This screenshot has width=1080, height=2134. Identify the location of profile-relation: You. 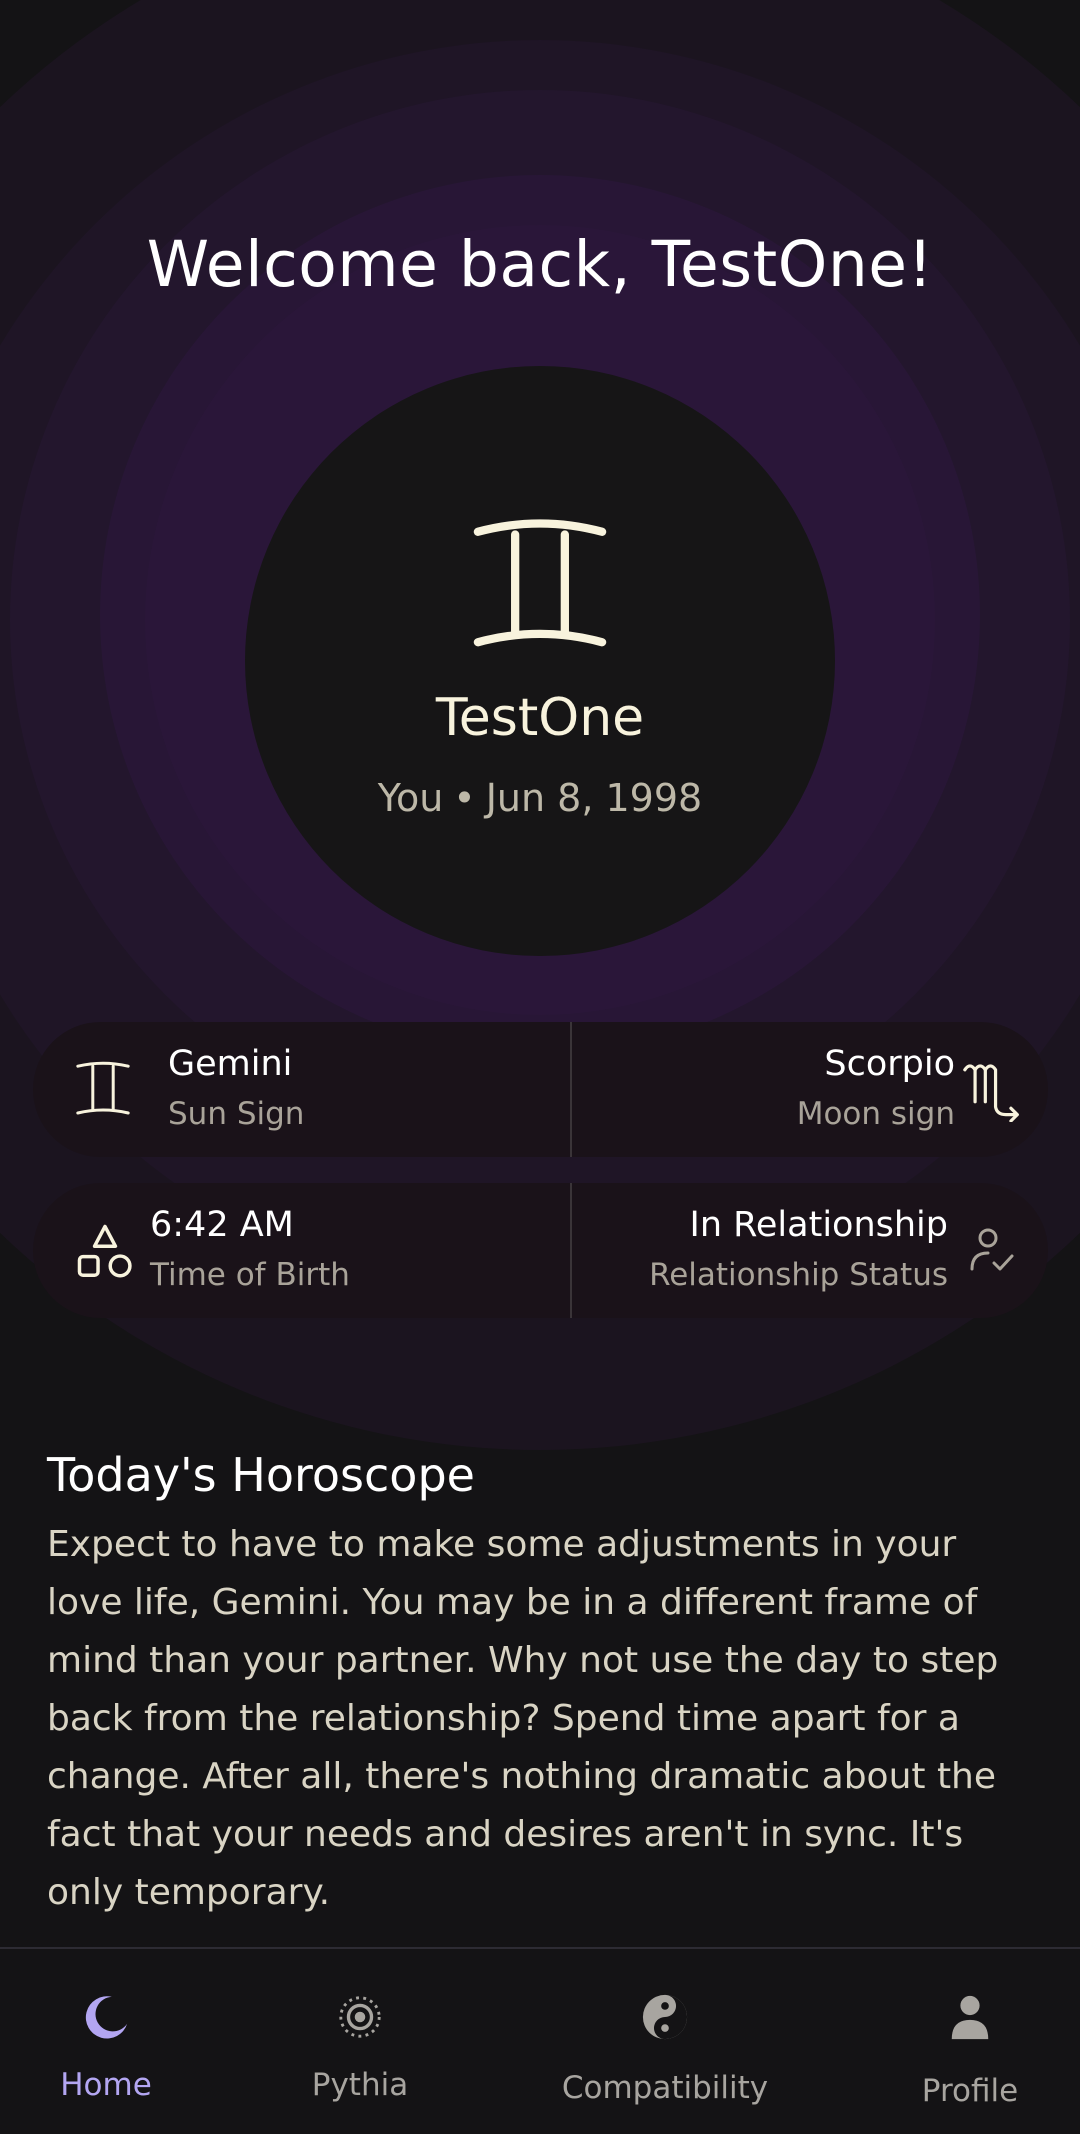
(410, 798).